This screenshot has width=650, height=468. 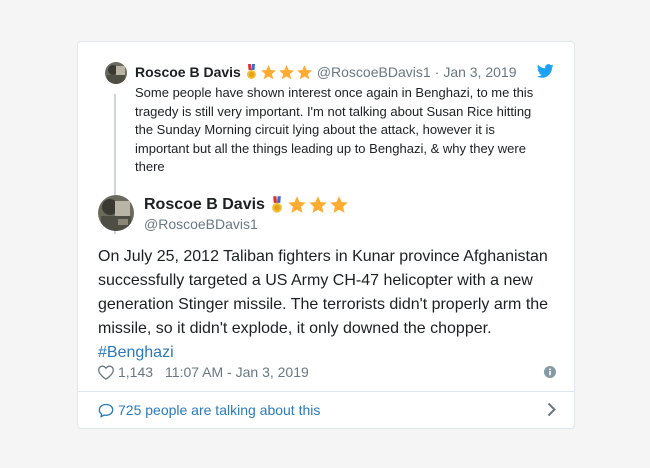 I want to click on footer-divider, so click(x=326, y=391).